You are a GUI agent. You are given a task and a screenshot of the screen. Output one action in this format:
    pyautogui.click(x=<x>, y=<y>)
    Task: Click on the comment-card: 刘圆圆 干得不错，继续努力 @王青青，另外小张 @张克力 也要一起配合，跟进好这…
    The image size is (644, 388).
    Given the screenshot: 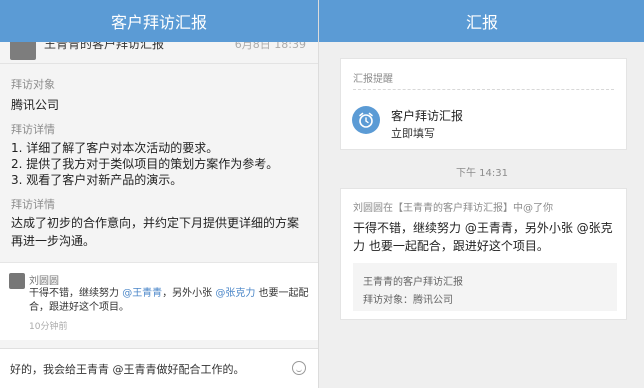 What is the action you would take?
    pyautogui.click(x=159, y=301)
    